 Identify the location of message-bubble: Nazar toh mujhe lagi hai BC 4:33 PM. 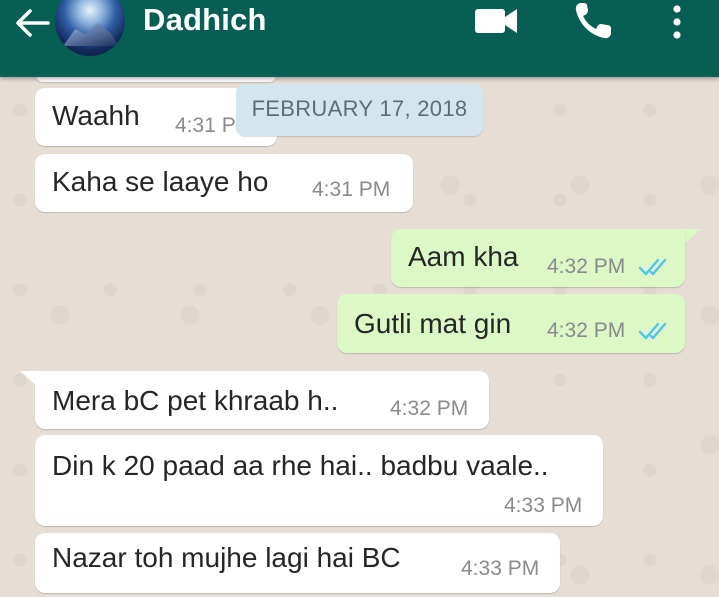
(297, 563).